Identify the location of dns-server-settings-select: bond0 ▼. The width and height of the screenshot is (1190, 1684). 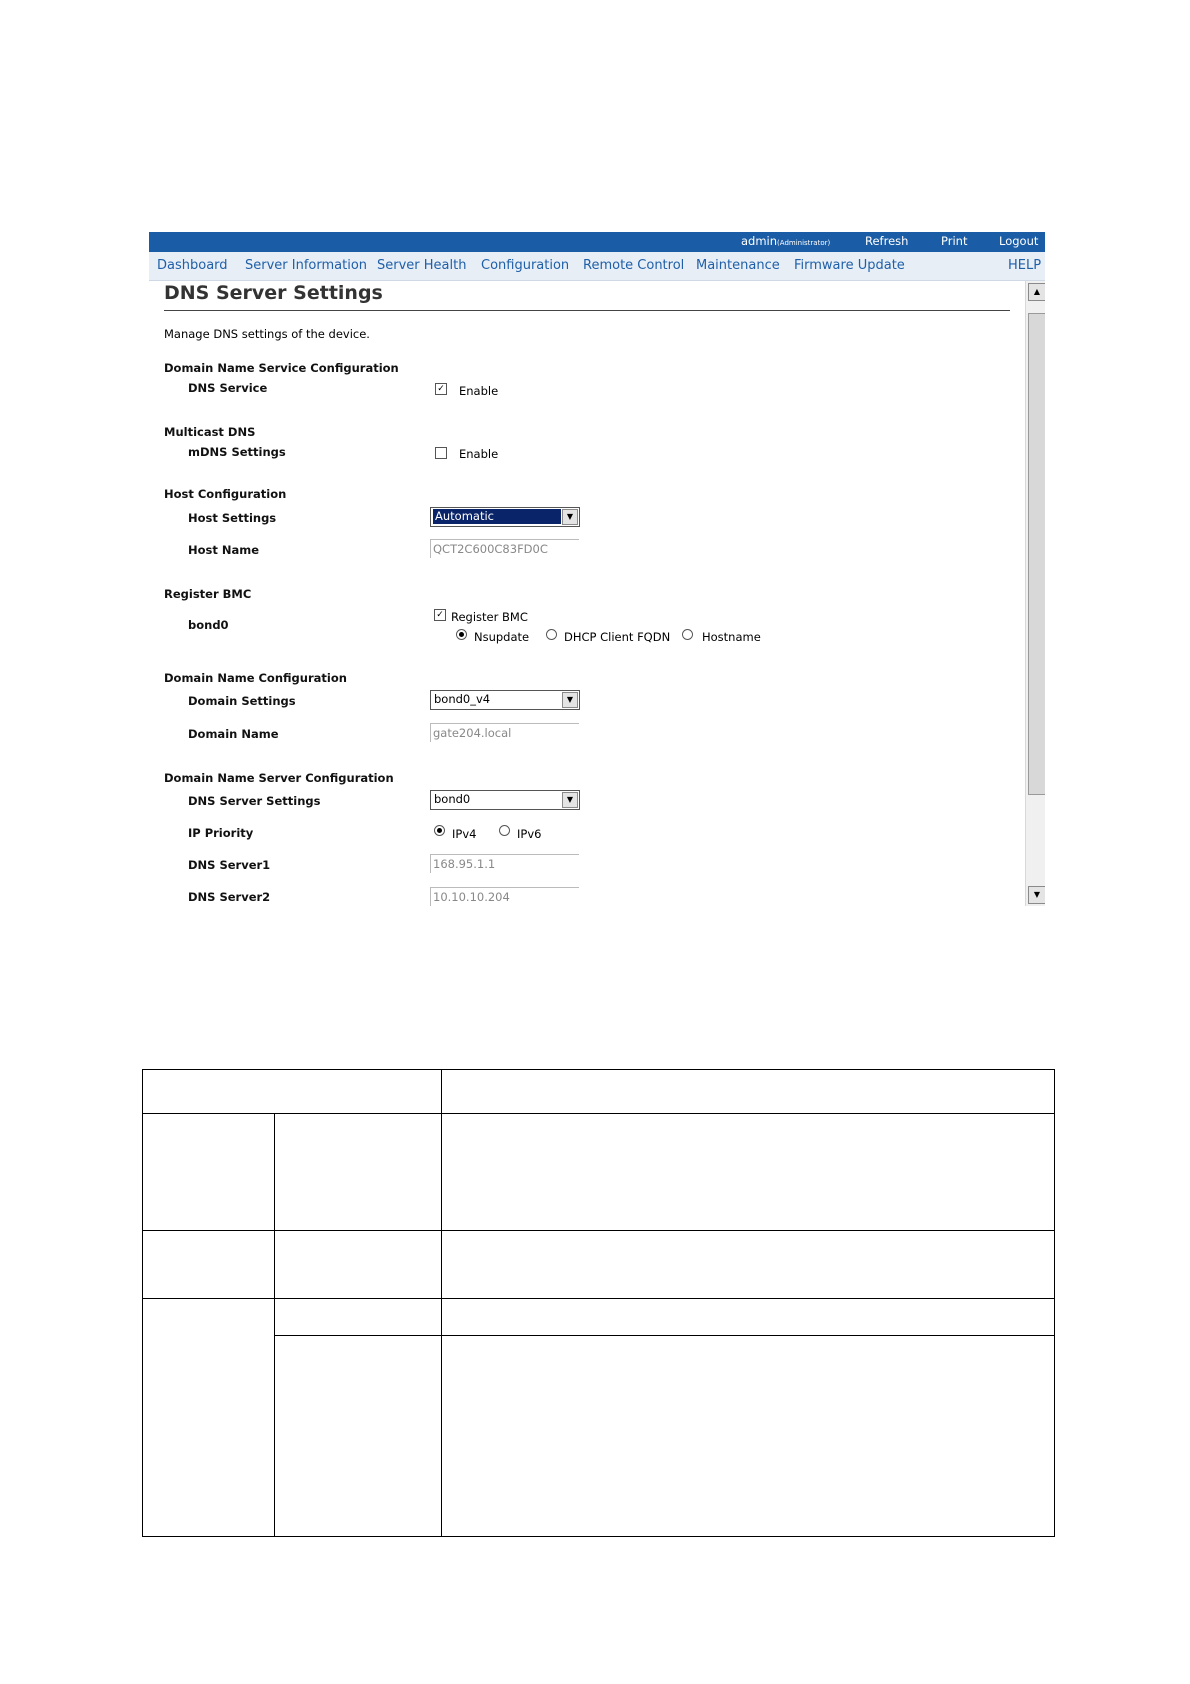
(505, 800).